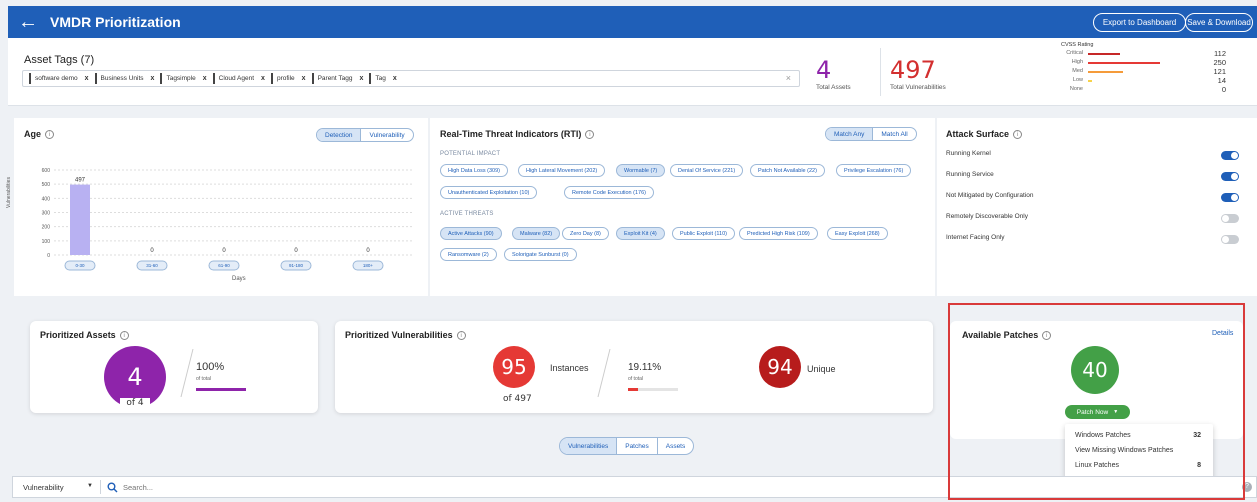  What do you see at coordinates (849, 134) in the screenshot?
I see `match-any-toggle: Match Any` at bounding box center [849, 134].